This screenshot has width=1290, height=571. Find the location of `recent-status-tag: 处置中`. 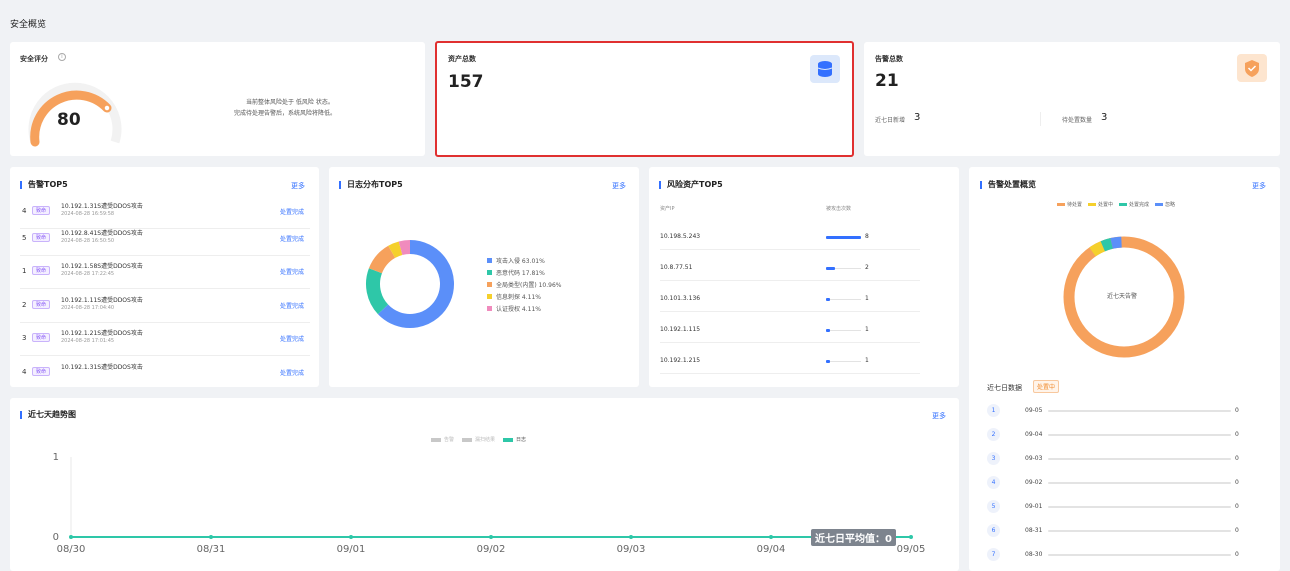

recent-status-tag: 处置中 is located at coordinates (1046, 386).